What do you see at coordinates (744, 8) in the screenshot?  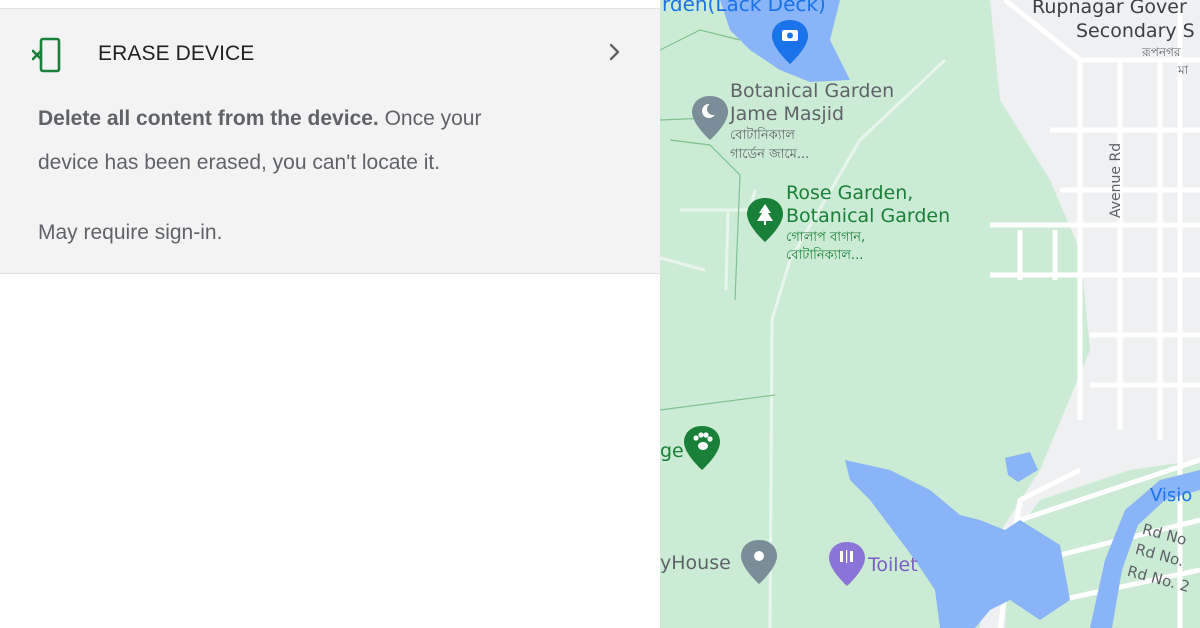 I see `map-label-lake-deck: rden(Lack Deck)` at bounding box center [744, 8].